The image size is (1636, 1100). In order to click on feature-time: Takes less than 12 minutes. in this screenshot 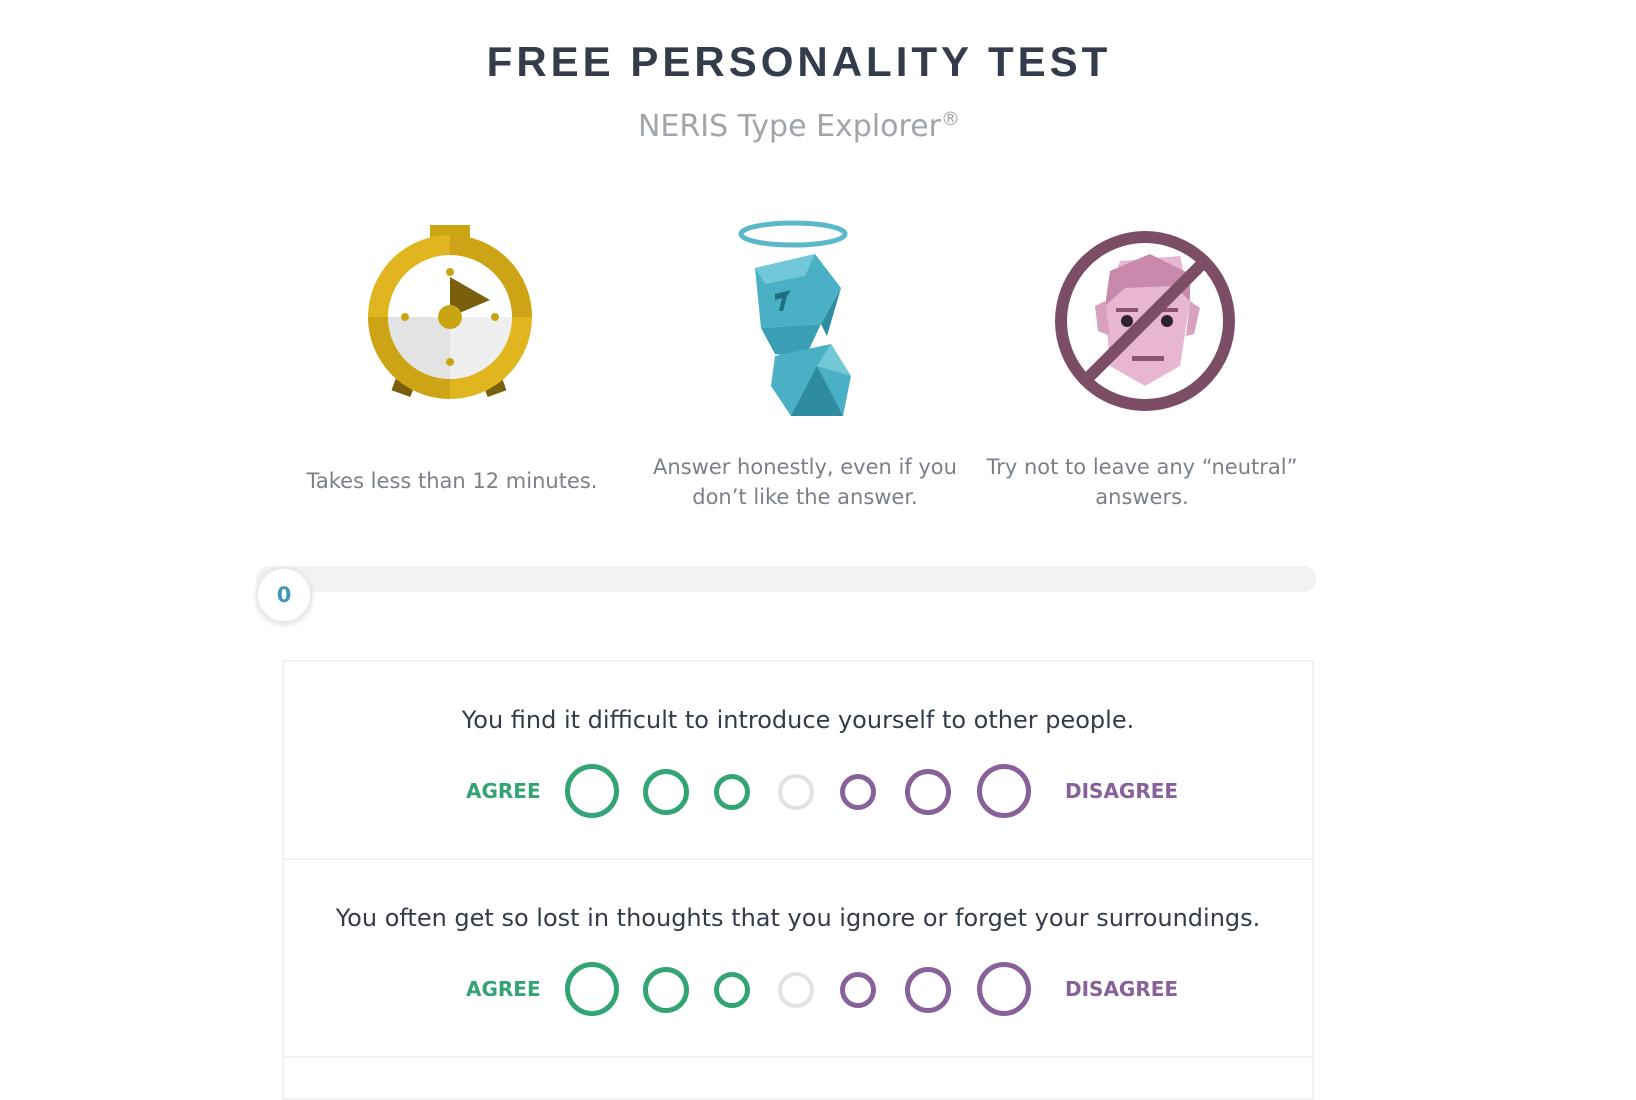, I will do `click(452, 481)`.